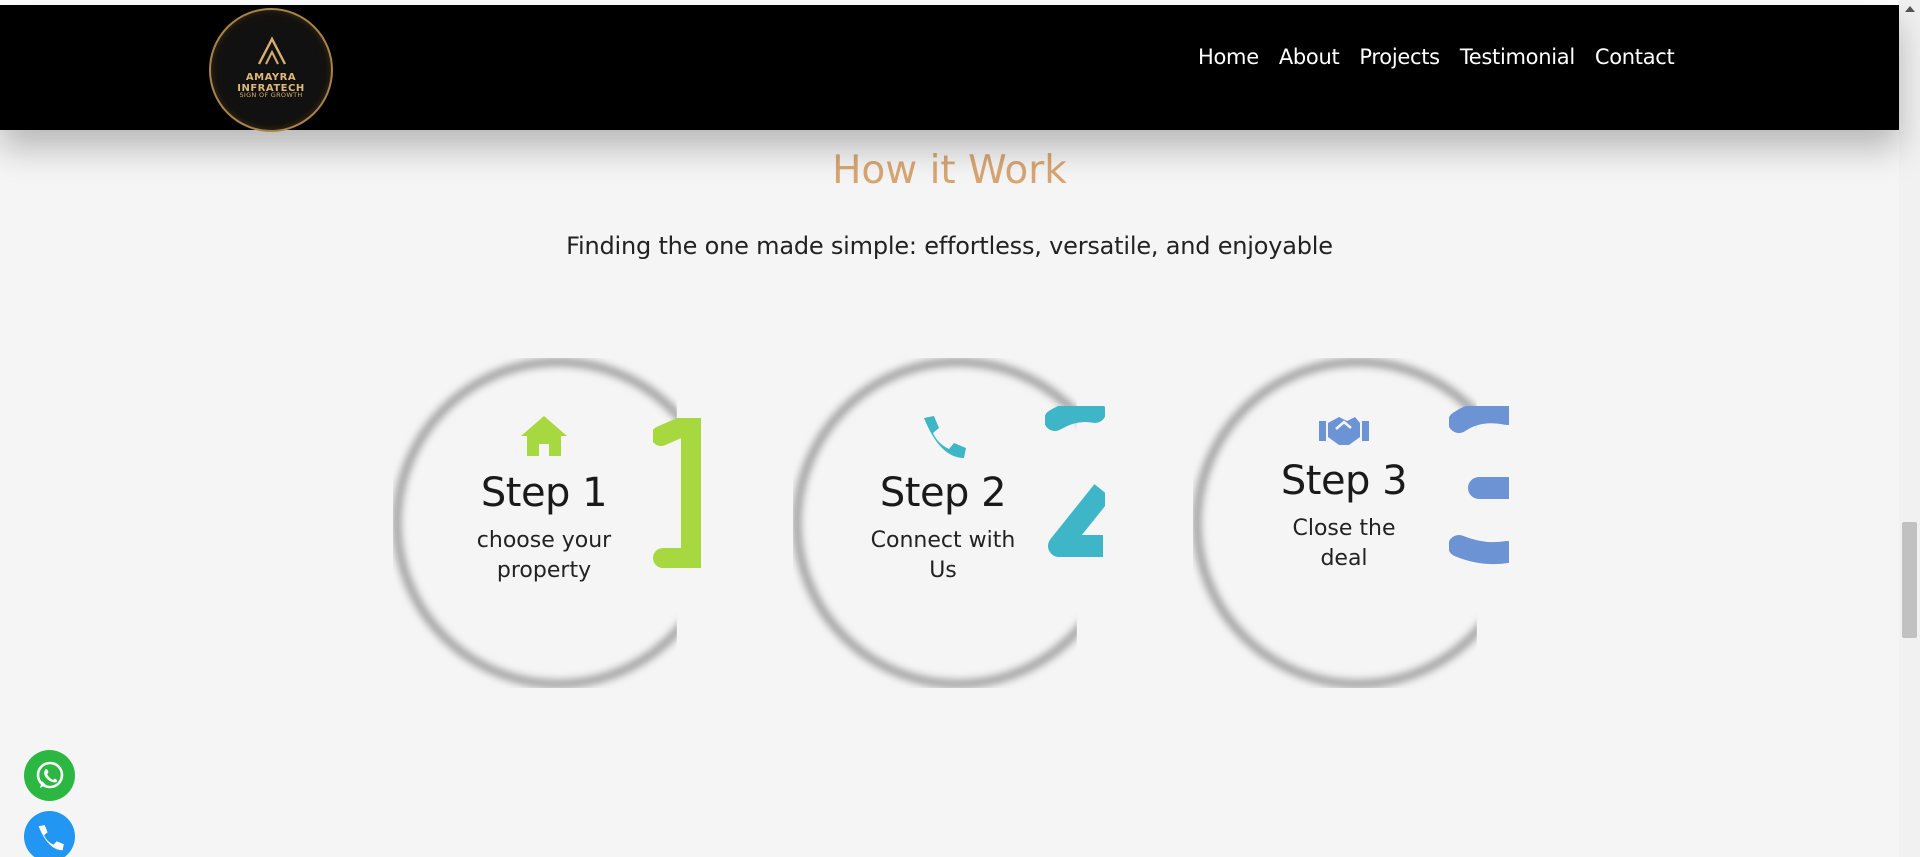  Describe the element at coordinates (271, 95) in the screenshot. I see `logo-tagline: SIGN OF GROWTH` at that location.